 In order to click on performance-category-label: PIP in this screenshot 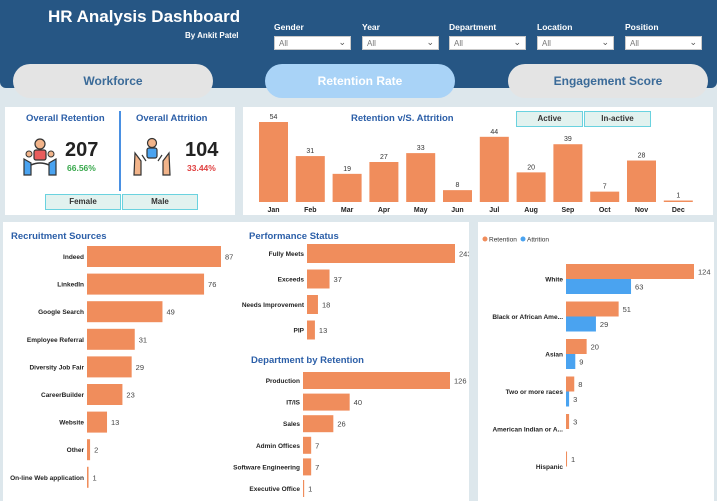, I will do `click(299, 331)`.